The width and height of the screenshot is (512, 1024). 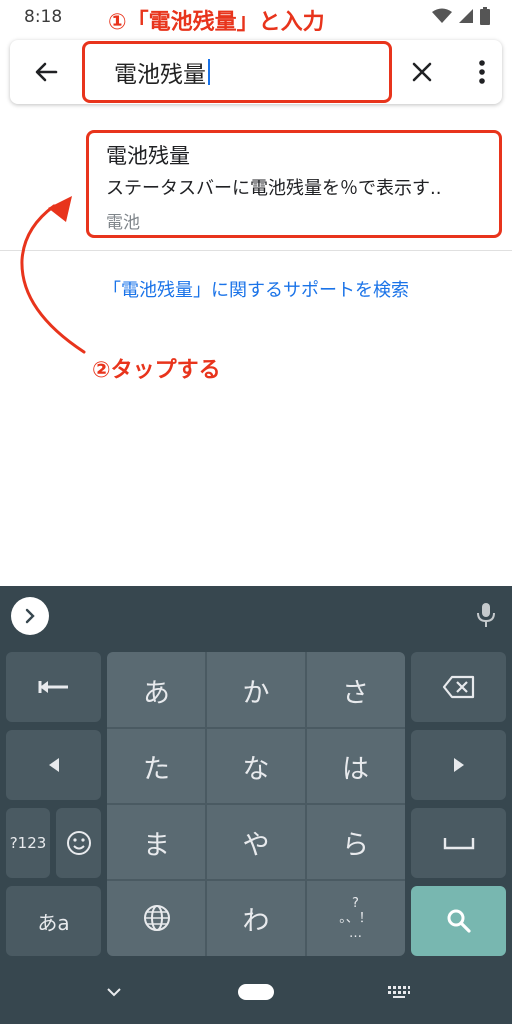 I want to click on input-mode-key: あa, so click(x=53, y=921).